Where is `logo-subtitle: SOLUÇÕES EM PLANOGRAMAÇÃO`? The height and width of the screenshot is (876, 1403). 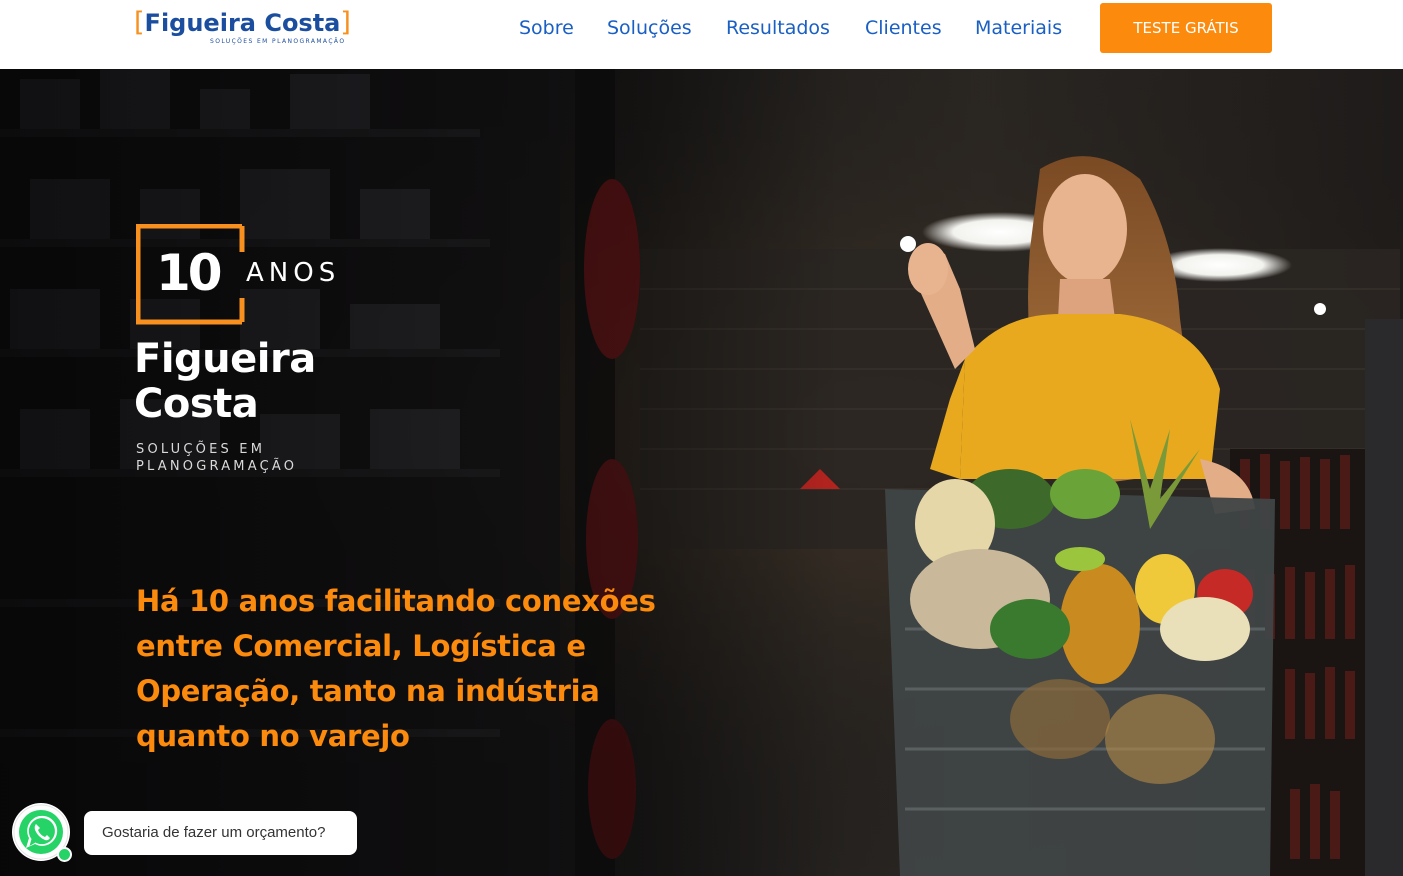 logo-subtitle: SOLUÇÕES EM PLANOGRAMAÇÃO is located at coordinates (278, 41).